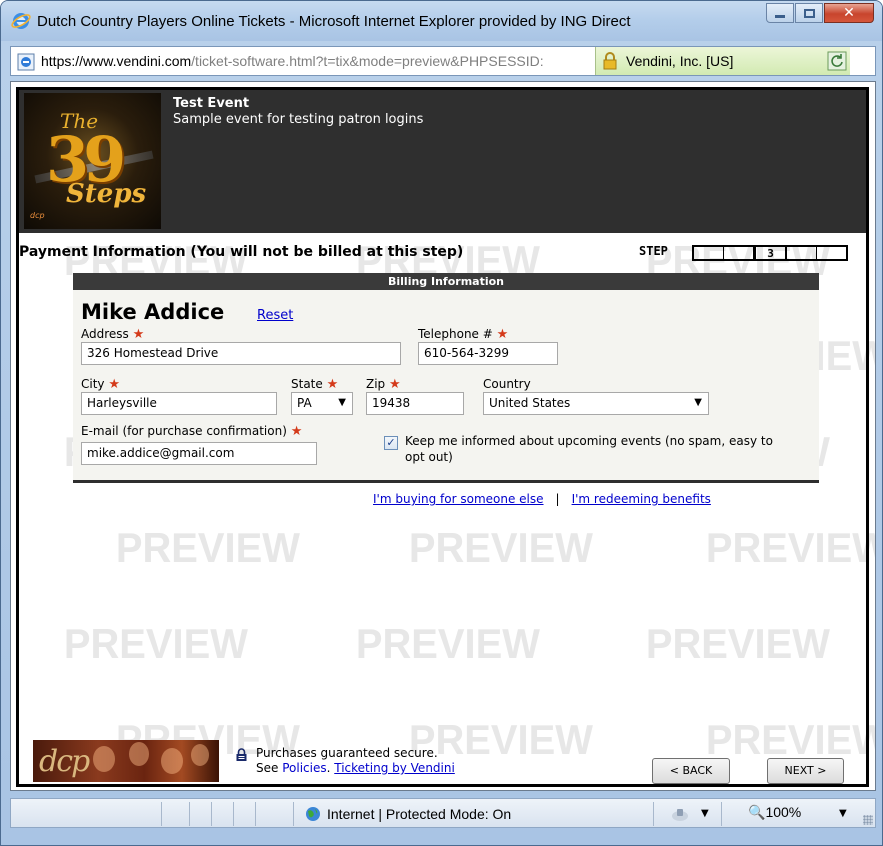 The image size is (883, 846). I want to click on see-text: See, so click(269, 768).